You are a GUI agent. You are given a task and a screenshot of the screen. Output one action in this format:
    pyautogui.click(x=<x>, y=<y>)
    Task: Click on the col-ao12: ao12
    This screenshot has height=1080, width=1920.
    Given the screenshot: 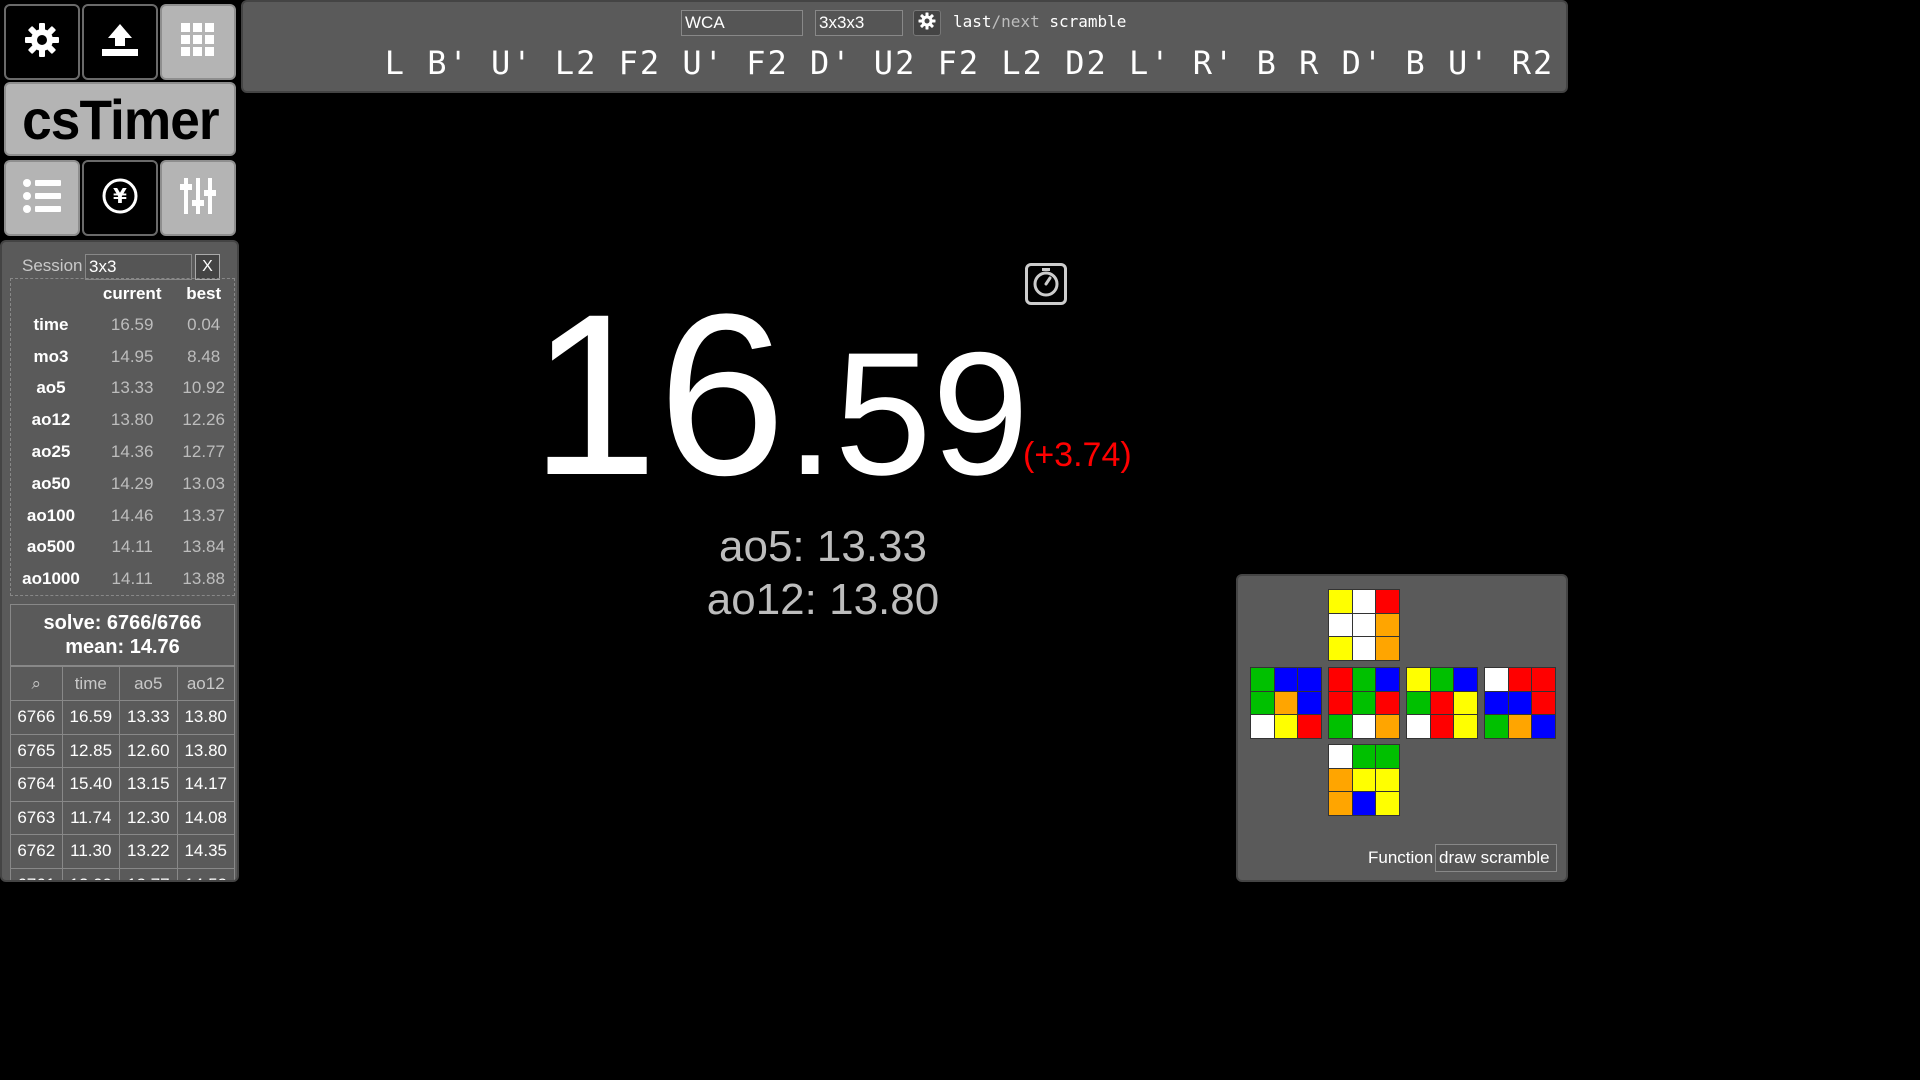 What is the action you would take?
    pyautogui.click(x=205, y=683)
    